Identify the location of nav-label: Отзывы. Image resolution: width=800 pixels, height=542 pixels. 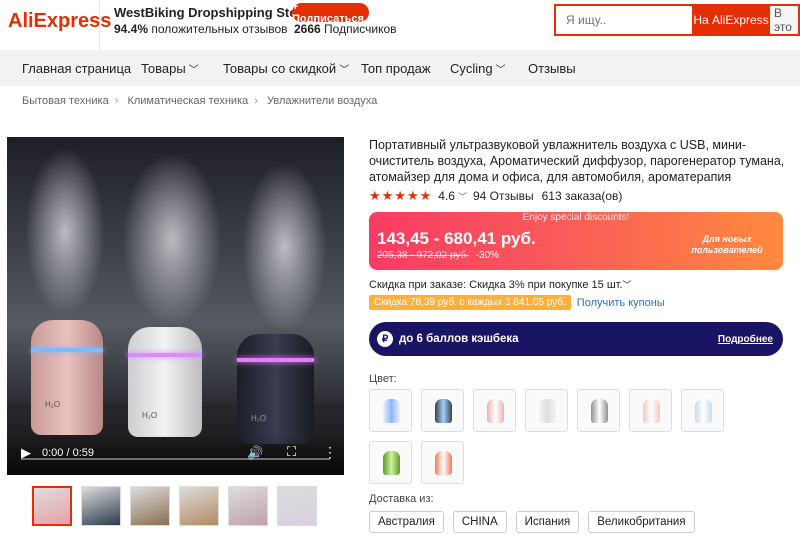
(552, 68).